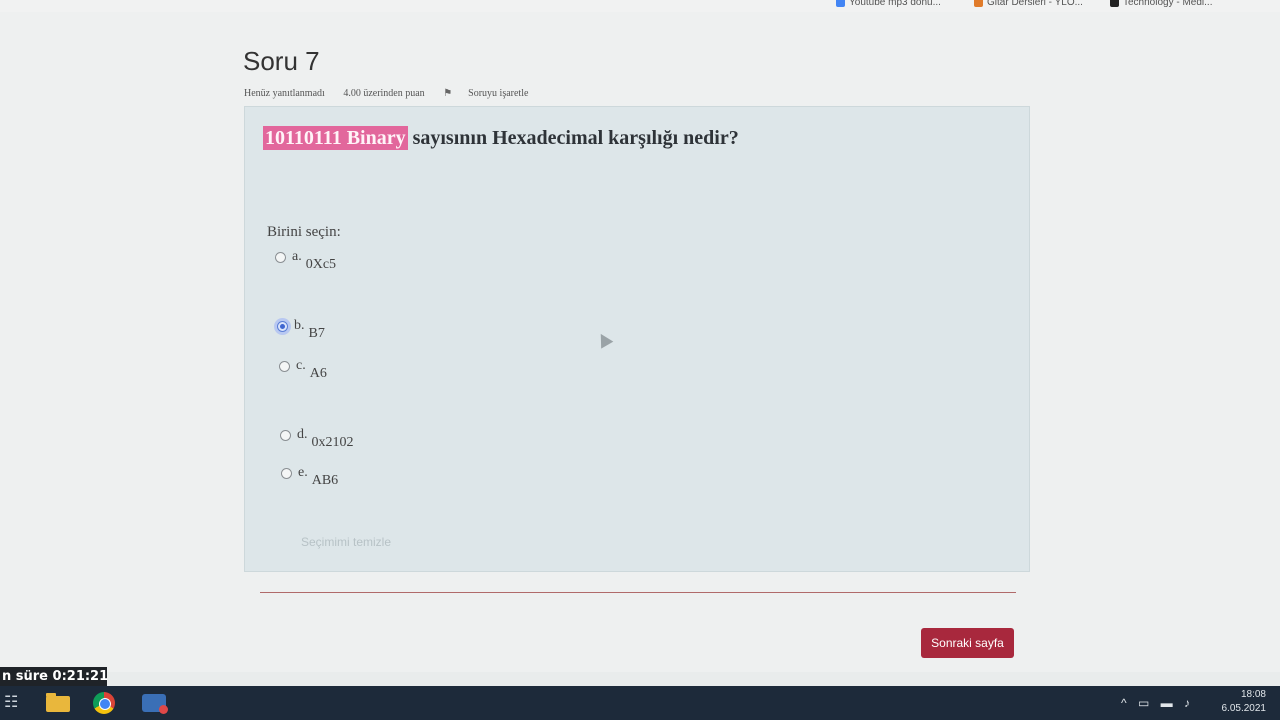 This screenshot has height=720, width=1280. What do you see at coordinates (284, 93) in the screenshot?
I see `answer-status: Henüz yanıtlanmadı` at bounding box center [284, 93].